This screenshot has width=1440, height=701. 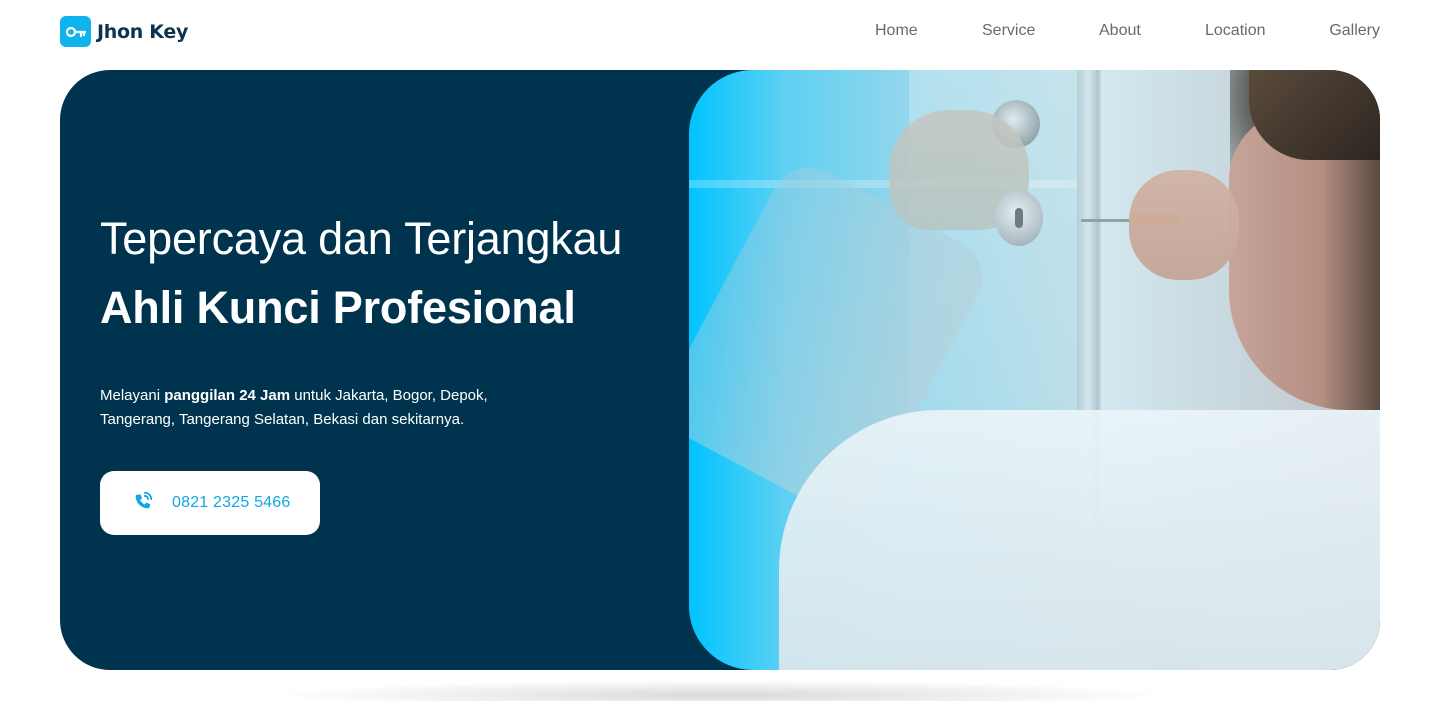 I want to click on main-nav: Home Service About Location Gallery, so click(x=720, y=31).